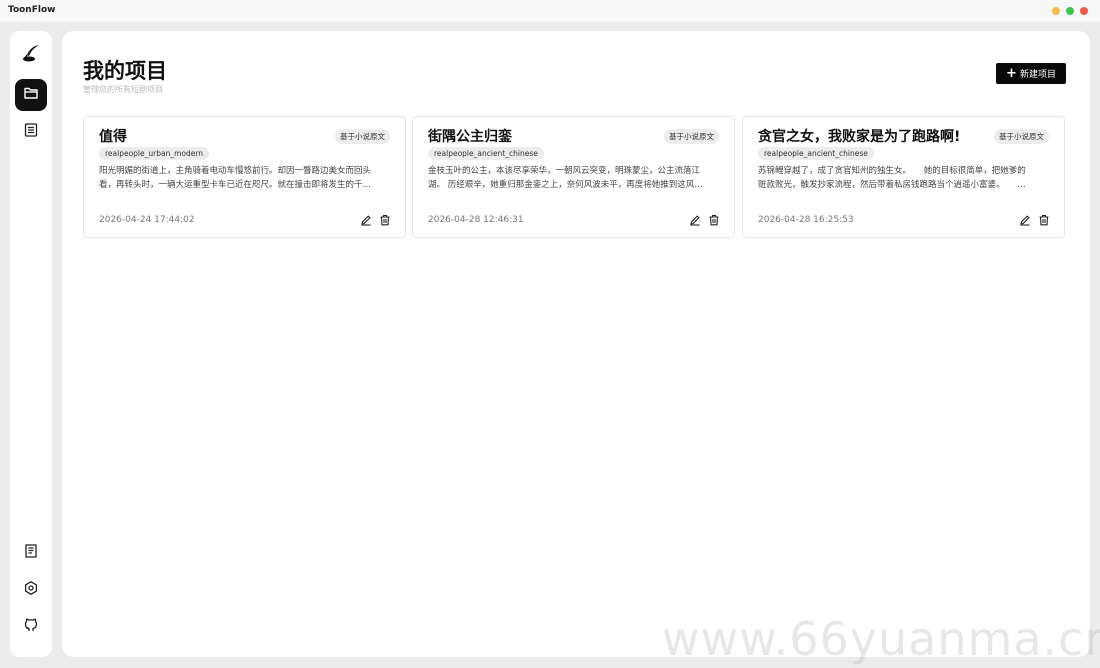 This screenshot has width=1100, height=668. Describe the element at coordinates (147, 220) in the screenshot. I see `project-date: 2026-04-24 17:44:02` at that location.